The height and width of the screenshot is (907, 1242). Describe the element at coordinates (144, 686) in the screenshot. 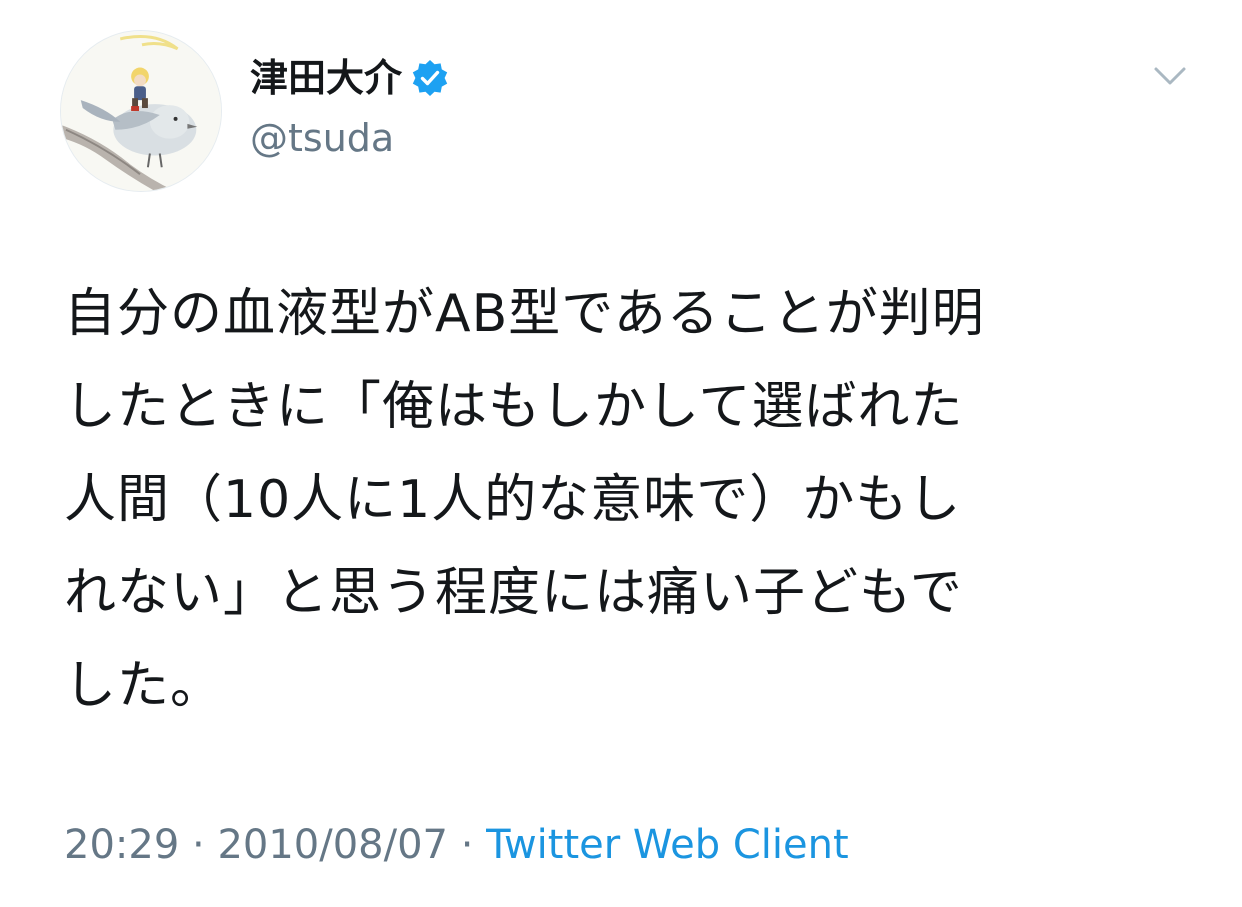

I see `tweet-text-line: した。` at that location.